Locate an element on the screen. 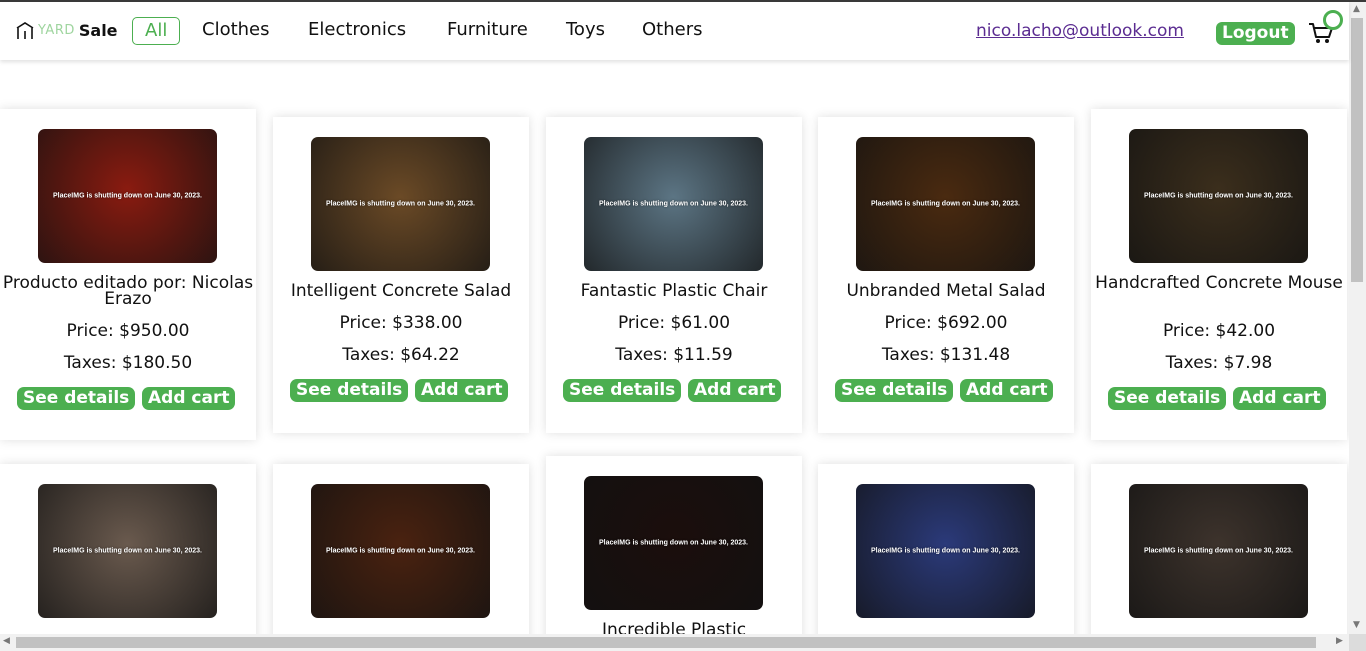 The width and height of the screenshot is (1366, 651). product-title: Fantastic Plastic Chair is located at coordinates (674, 291).